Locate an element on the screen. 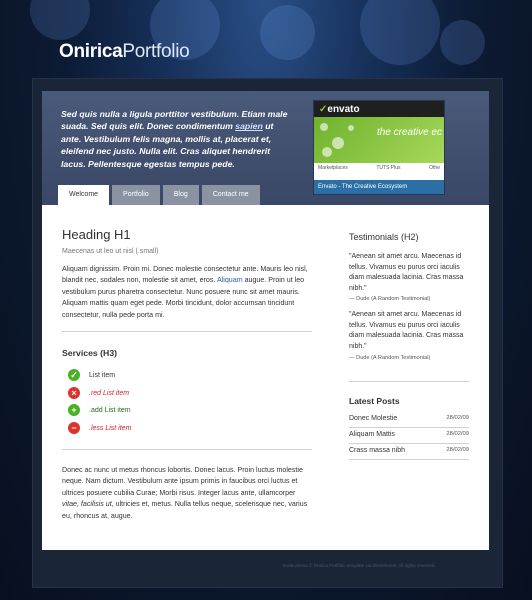 This screenshot has height=600, width=532. tab-contact: Contact me is located at coordinates (230, 195).